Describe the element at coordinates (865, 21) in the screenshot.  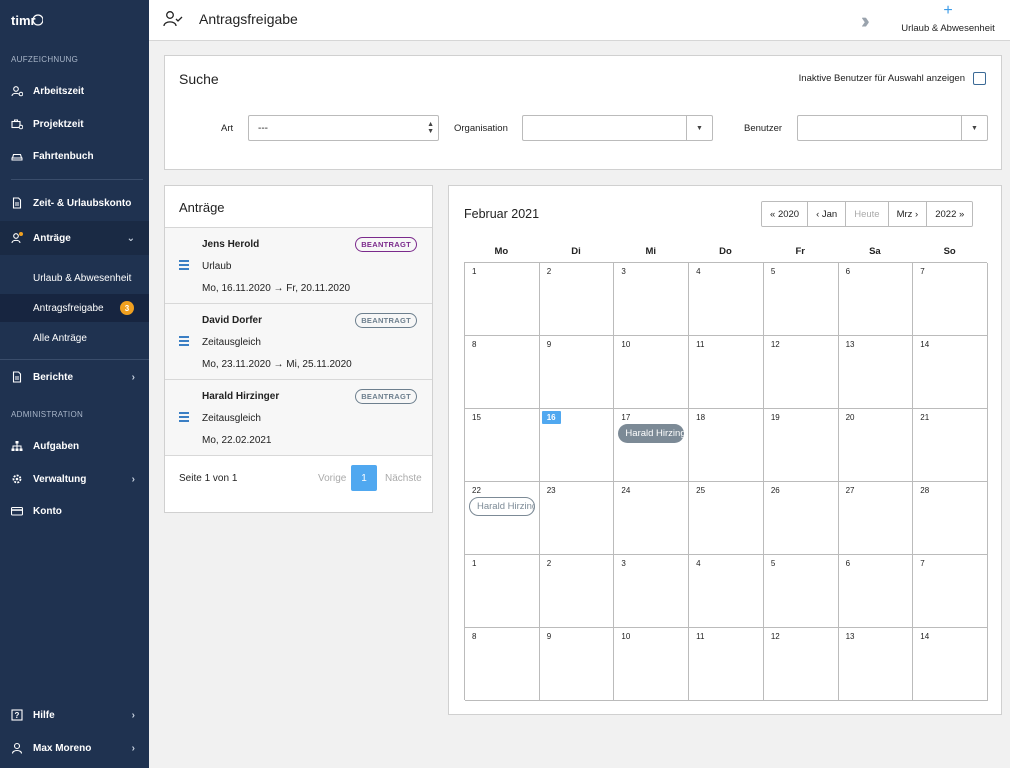
I see `double-chevron-icon: ››` at that location.